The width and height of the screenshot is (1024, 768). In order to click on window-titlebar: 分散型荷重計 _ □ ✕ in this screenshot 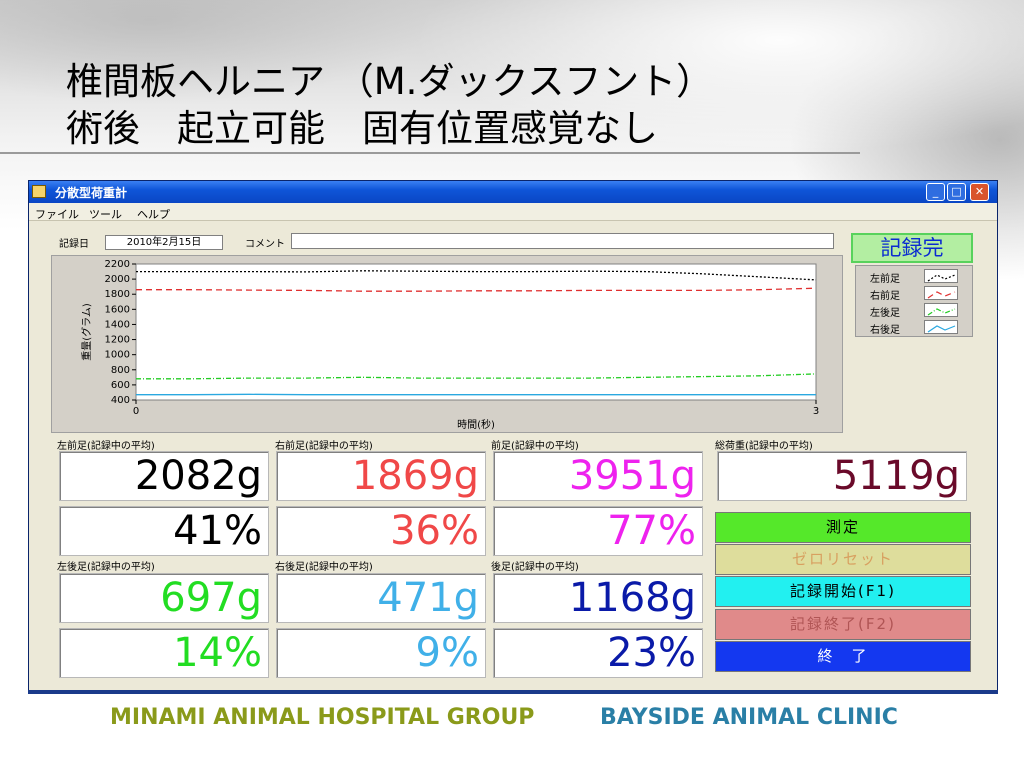, I will do `click(513, 192)`.